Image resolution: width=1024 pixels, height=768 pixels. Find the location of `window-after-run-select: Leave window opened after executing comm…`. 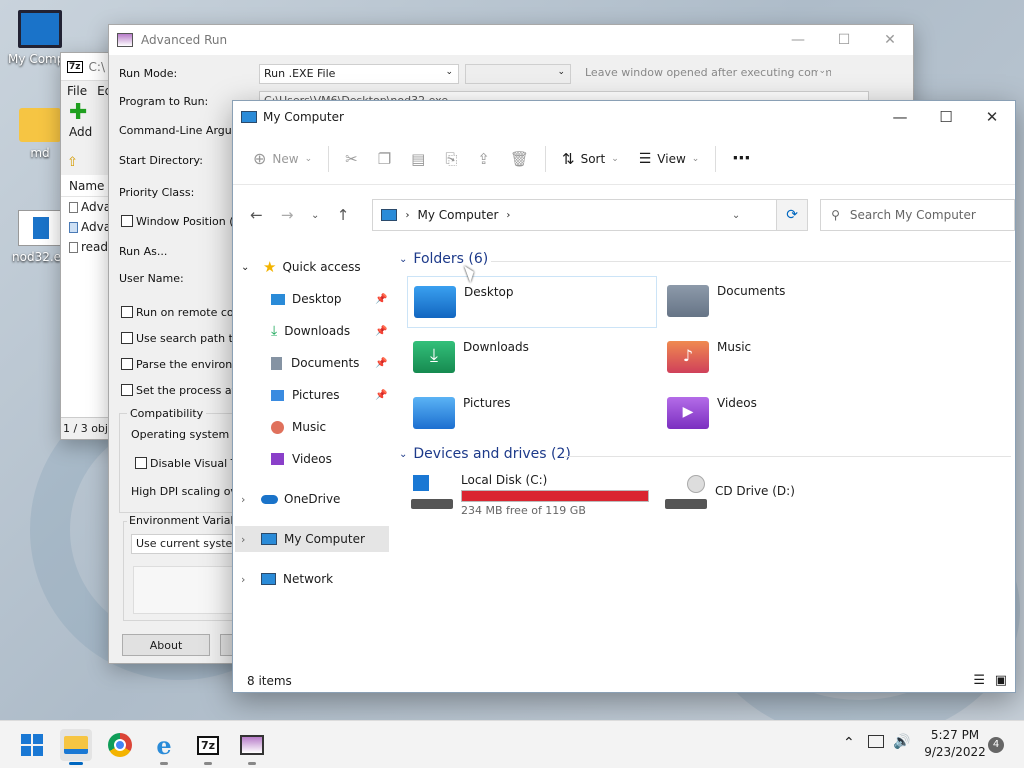

window-after-run-select: Leave window opened after executing comm… is located at coordinates (706, 74).